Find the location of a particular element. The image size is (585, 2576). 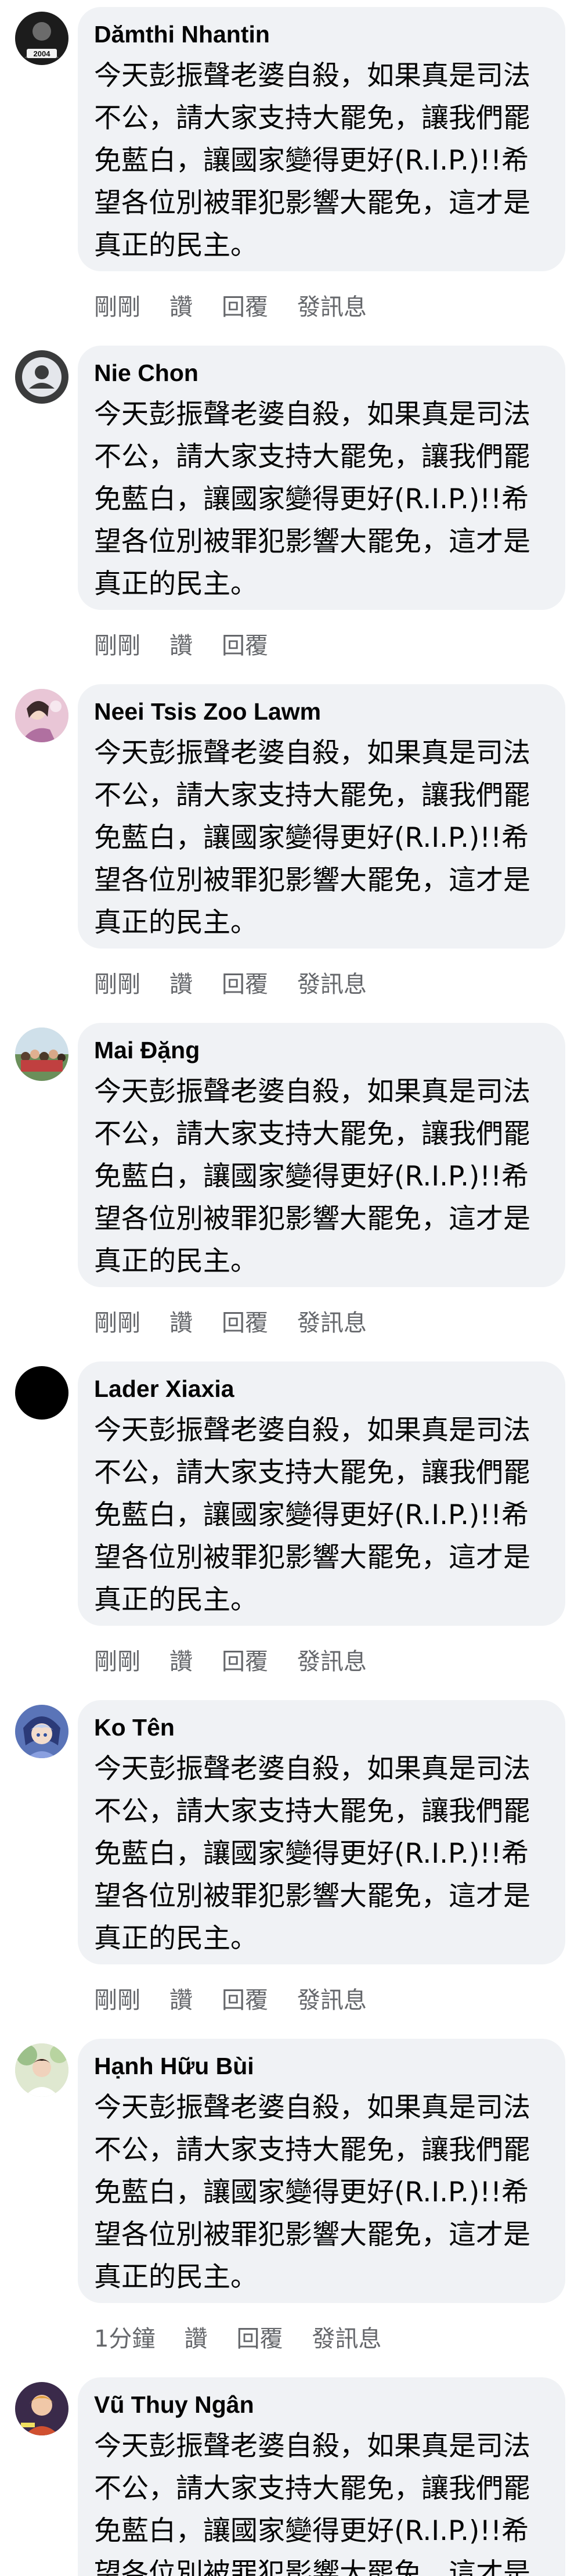

comment-author: Neei Tsis Zoo Lawm is located at coordinates (208, 711).